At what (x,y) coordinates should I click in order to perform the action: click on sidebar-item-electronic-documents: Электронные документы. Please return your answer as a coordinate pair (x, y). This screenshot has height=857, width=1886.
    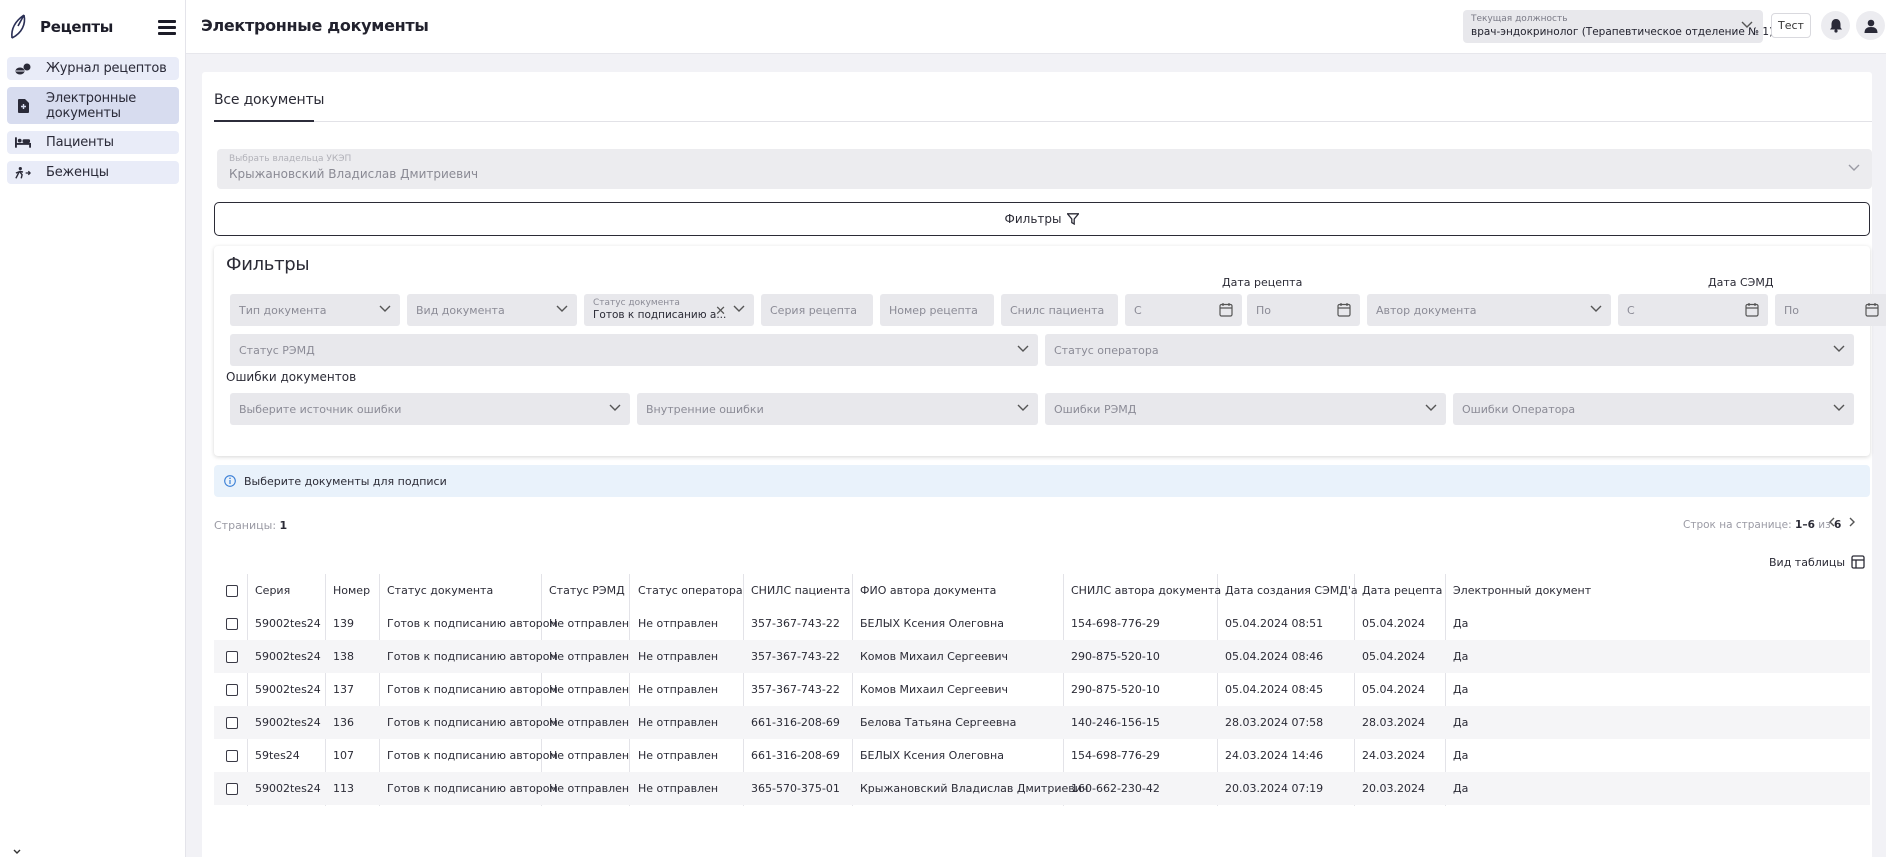
    Looking at the image, I should click on (93, 105).